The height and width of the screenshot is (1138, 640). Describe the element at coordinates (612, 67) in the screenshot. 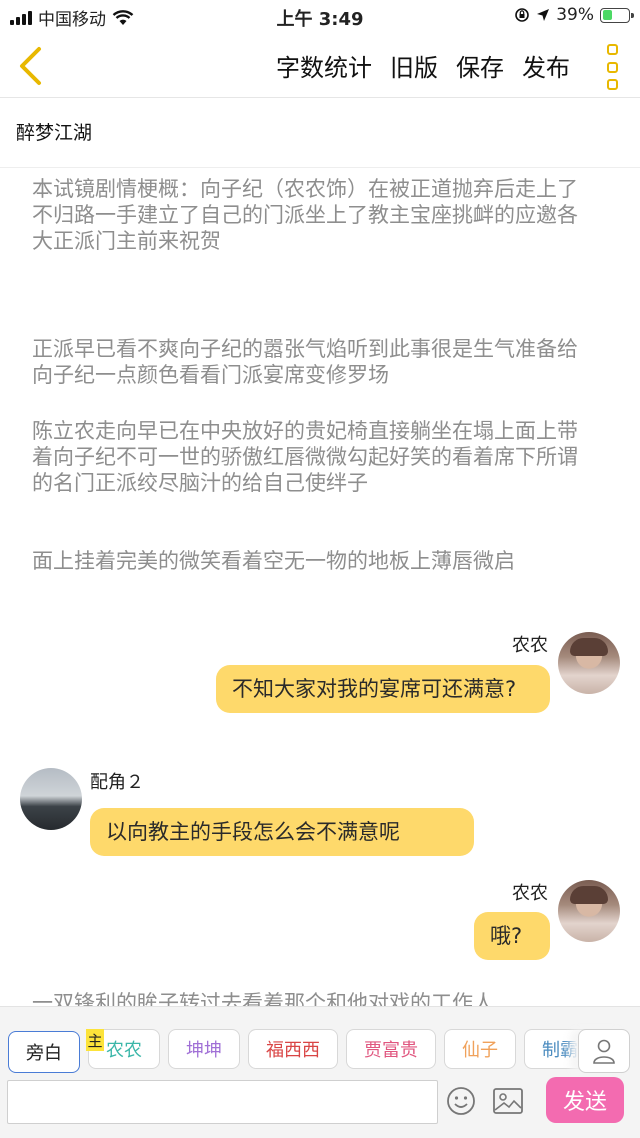

I see `more-menu-icon` at that location.